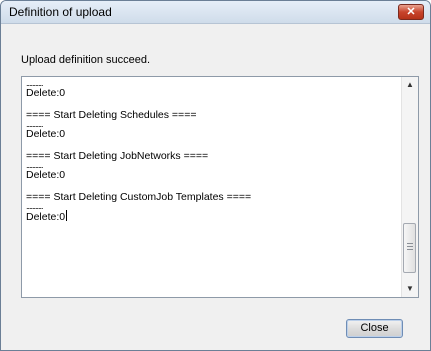  I want to click on text-cursor, so click(67, 215).